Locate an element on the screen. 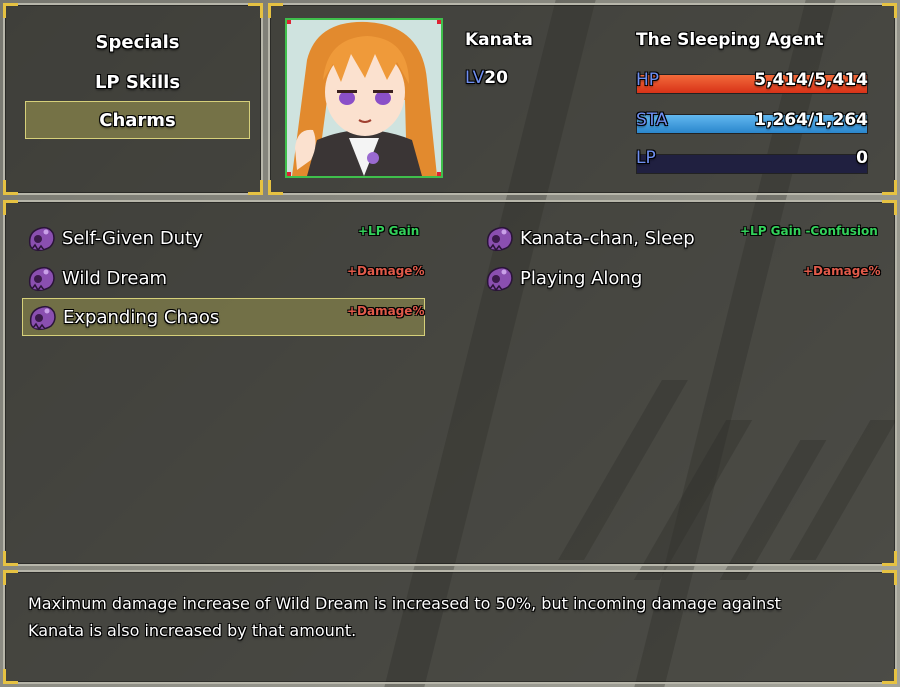 This screenshot has width=900, height=687. sta-label: STA is located at coordinates (652, 120).